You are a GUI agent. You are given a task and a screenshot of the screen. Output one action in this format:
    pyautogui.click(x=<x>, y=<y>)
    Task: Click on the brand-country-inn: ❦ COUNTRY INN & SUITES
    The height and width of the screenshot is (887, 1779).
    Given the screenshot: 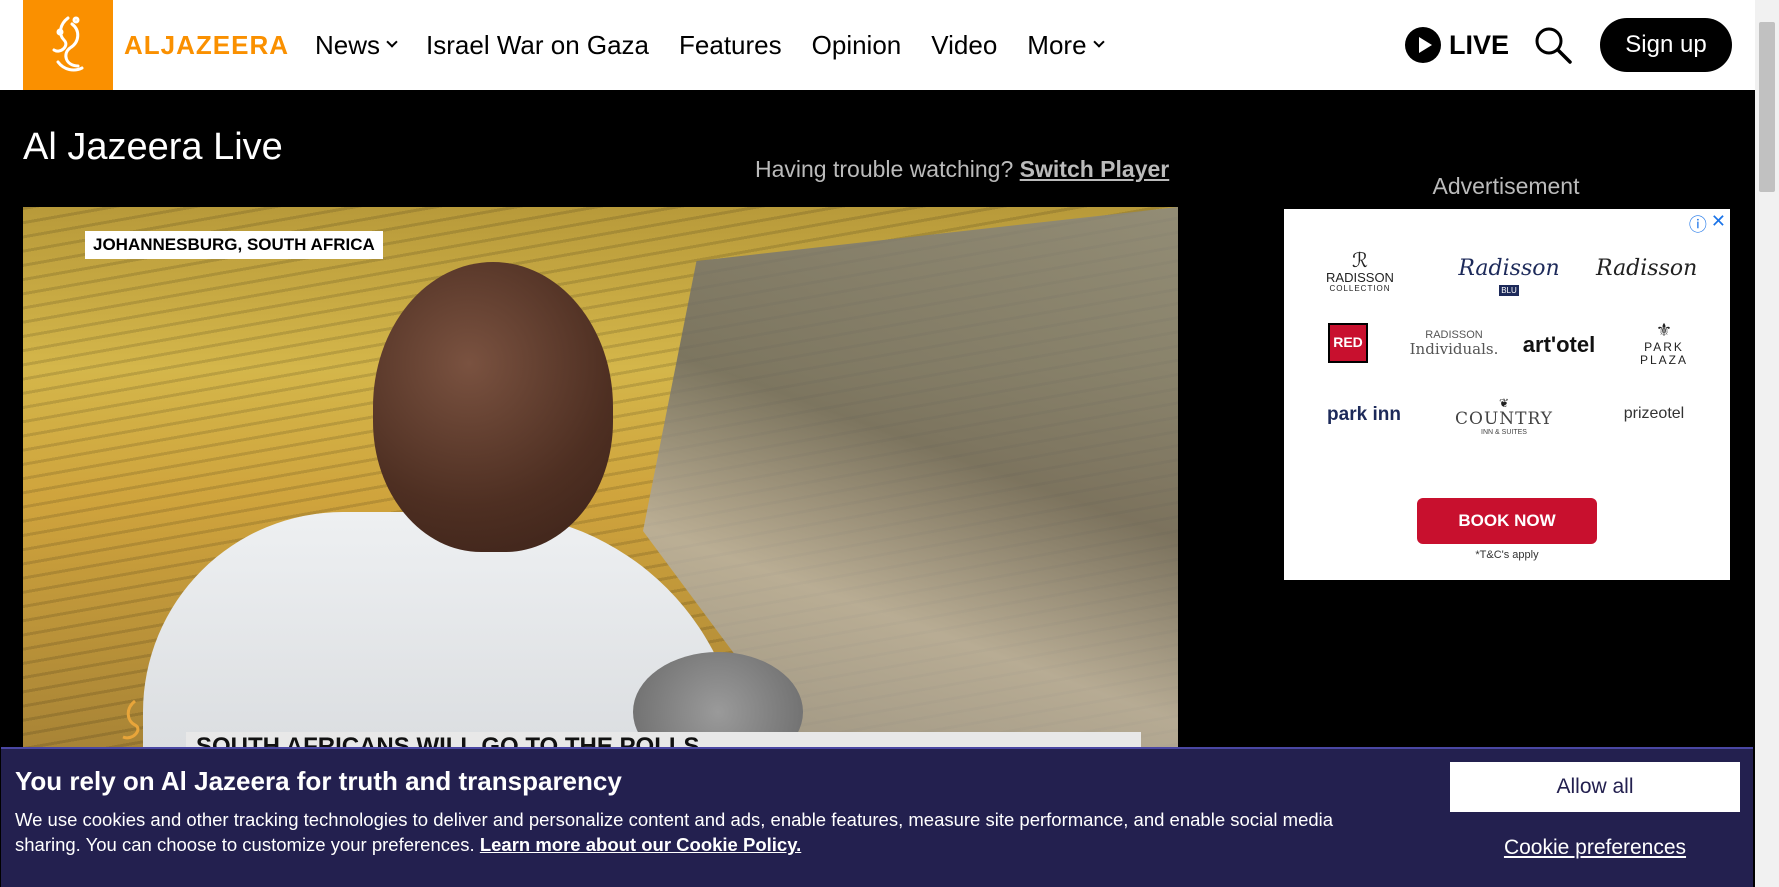 What is the action you would take?
    pyautogui.click(x=1504, y=416)
    